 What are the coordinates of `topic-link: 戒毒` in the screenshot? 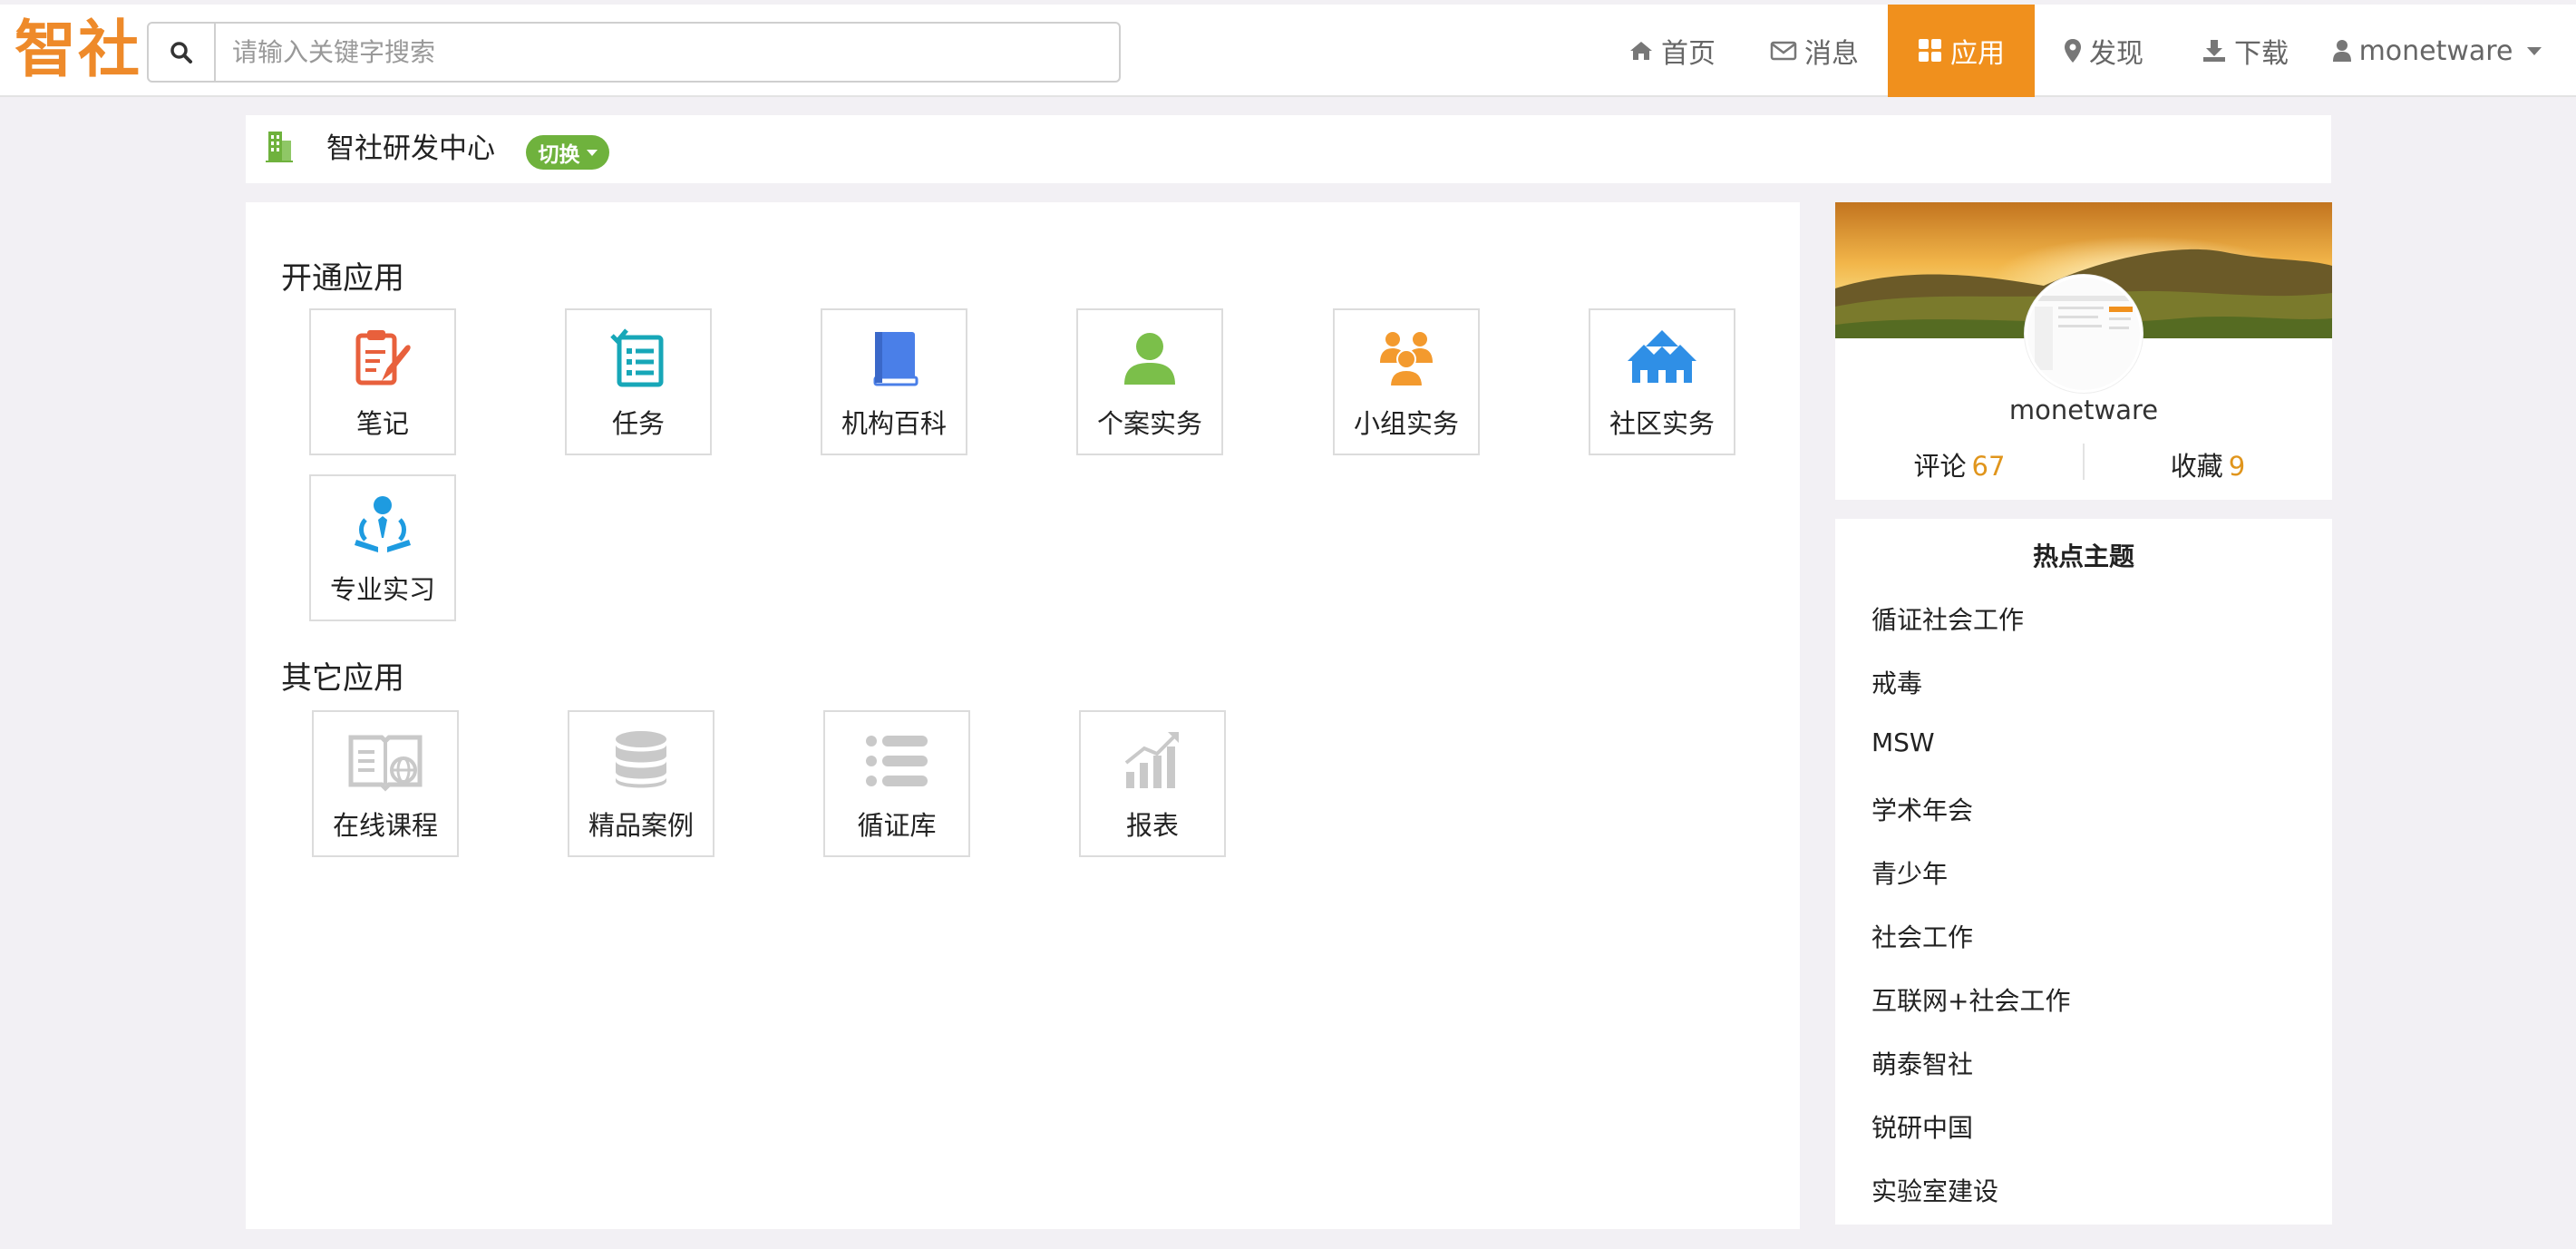 It's located at (1896, 682).